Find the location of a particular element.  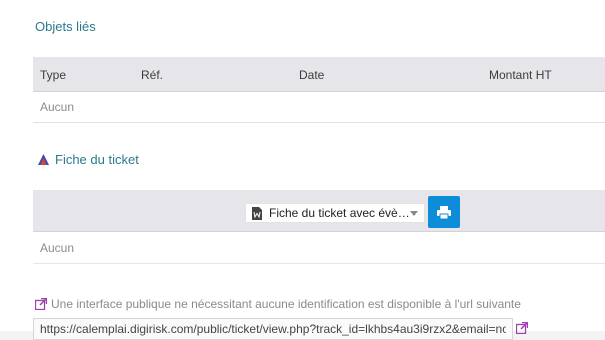

linked-objects-title: Objets liés is located at coordinates (65, 26).